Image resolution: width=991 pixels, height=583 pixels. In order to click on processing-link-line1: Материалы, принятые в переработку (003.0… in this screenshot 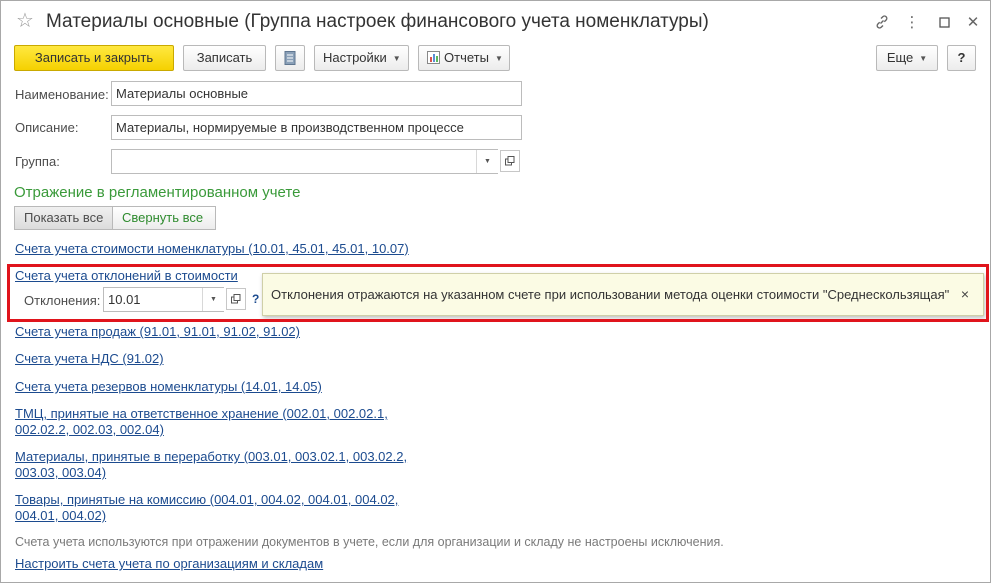, I will do `click(211, 456)`.